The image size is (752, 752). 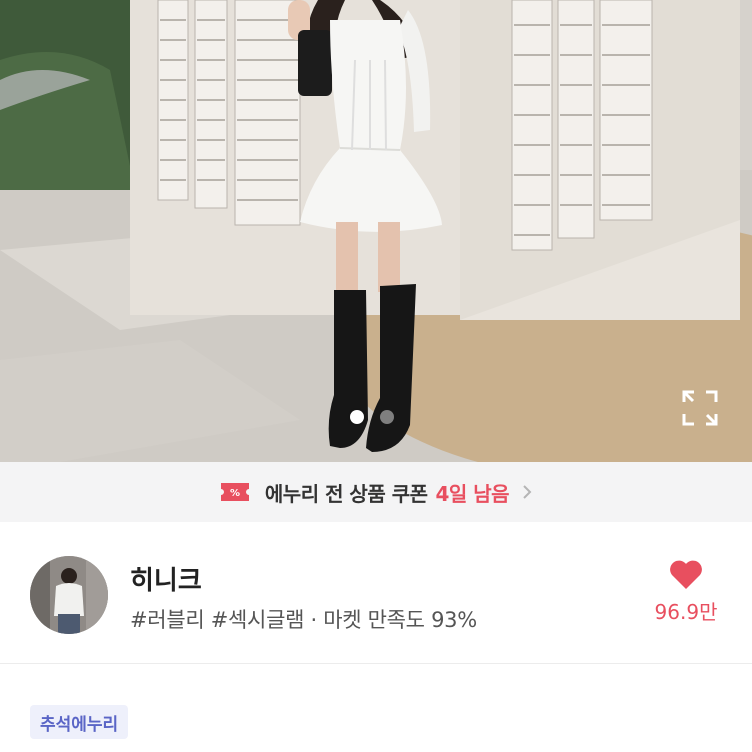 I want to click on carousel-indicator, so click(x=372, y=417).